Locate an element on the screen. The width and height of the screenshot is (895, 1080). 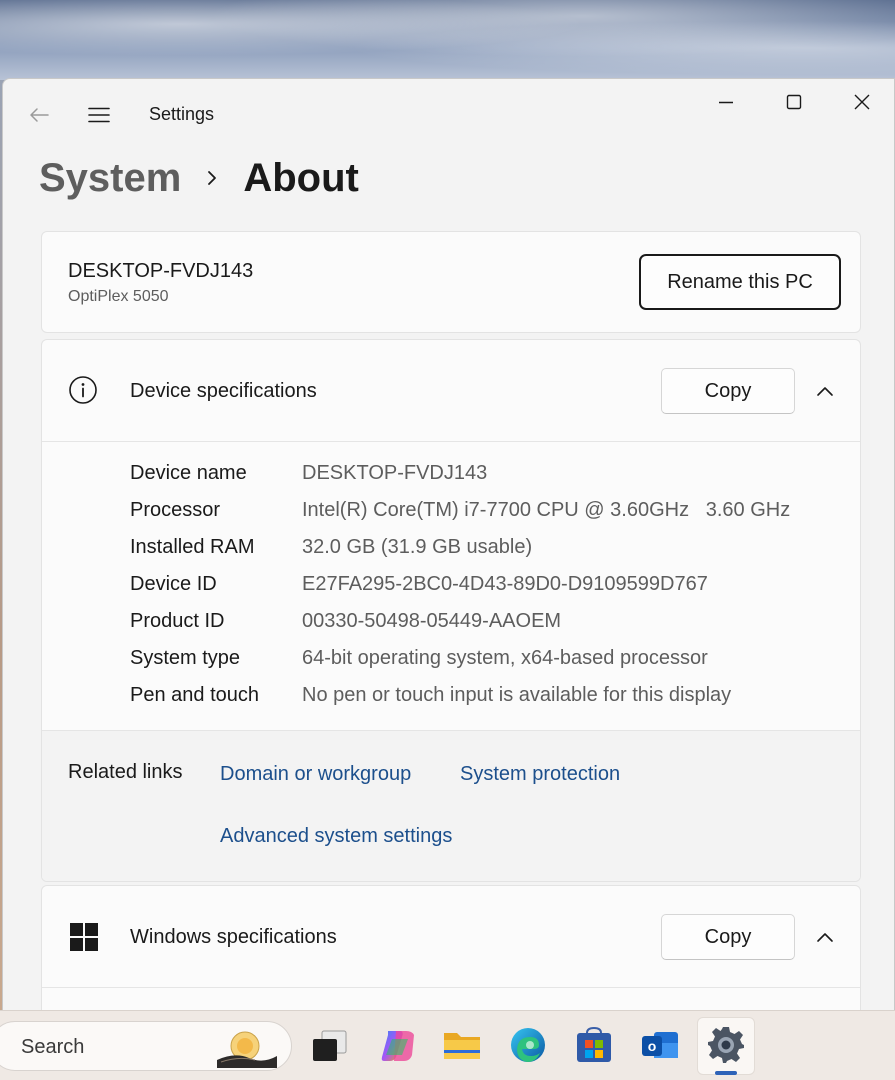
spec-value: 00330-50498-05449-AAOEM is located at coordinates (432, 621).